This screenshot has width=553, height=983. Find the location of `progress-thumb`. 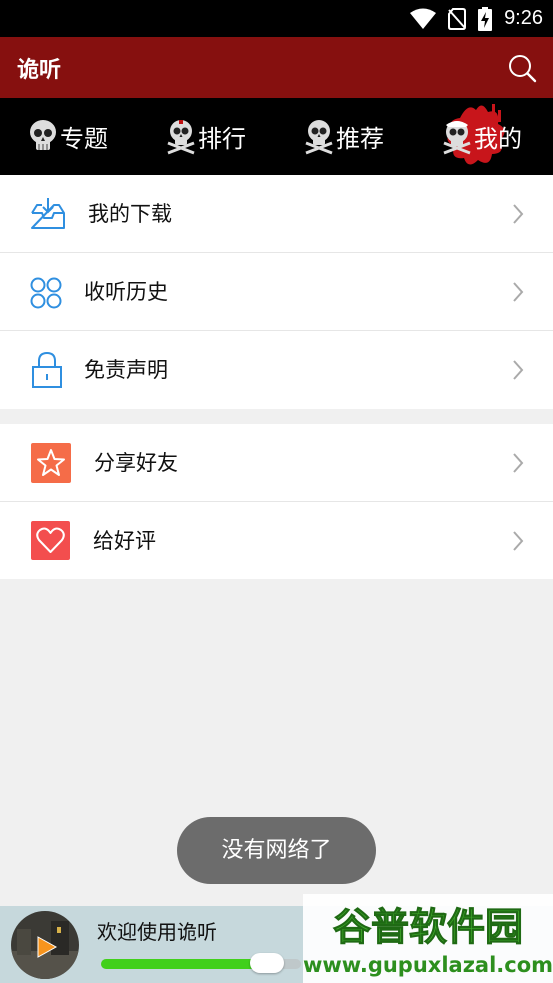

progress-thumb is located at coordinates (267, 963).